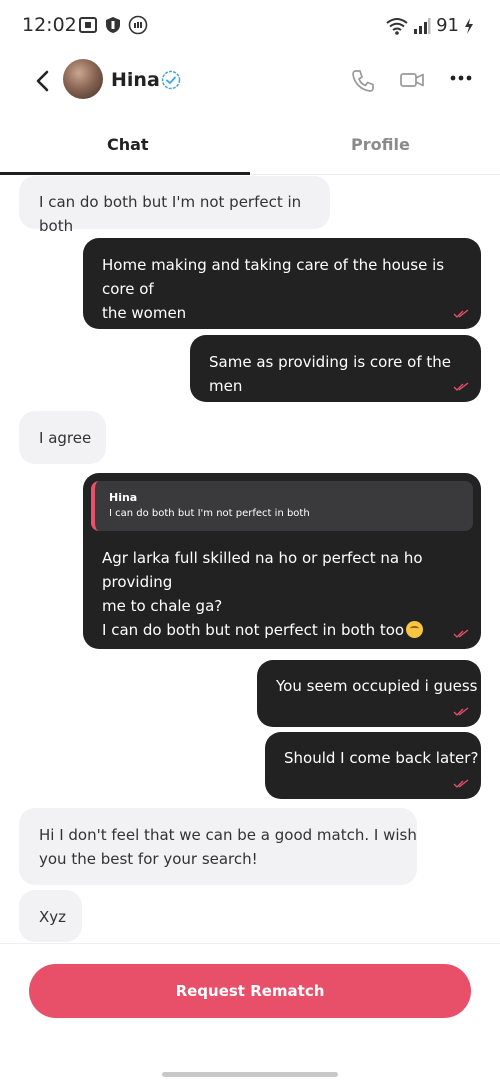 The height and width of the screenshot is (1085, 500). I want to click on screenshot-icon, so click(88, 25).